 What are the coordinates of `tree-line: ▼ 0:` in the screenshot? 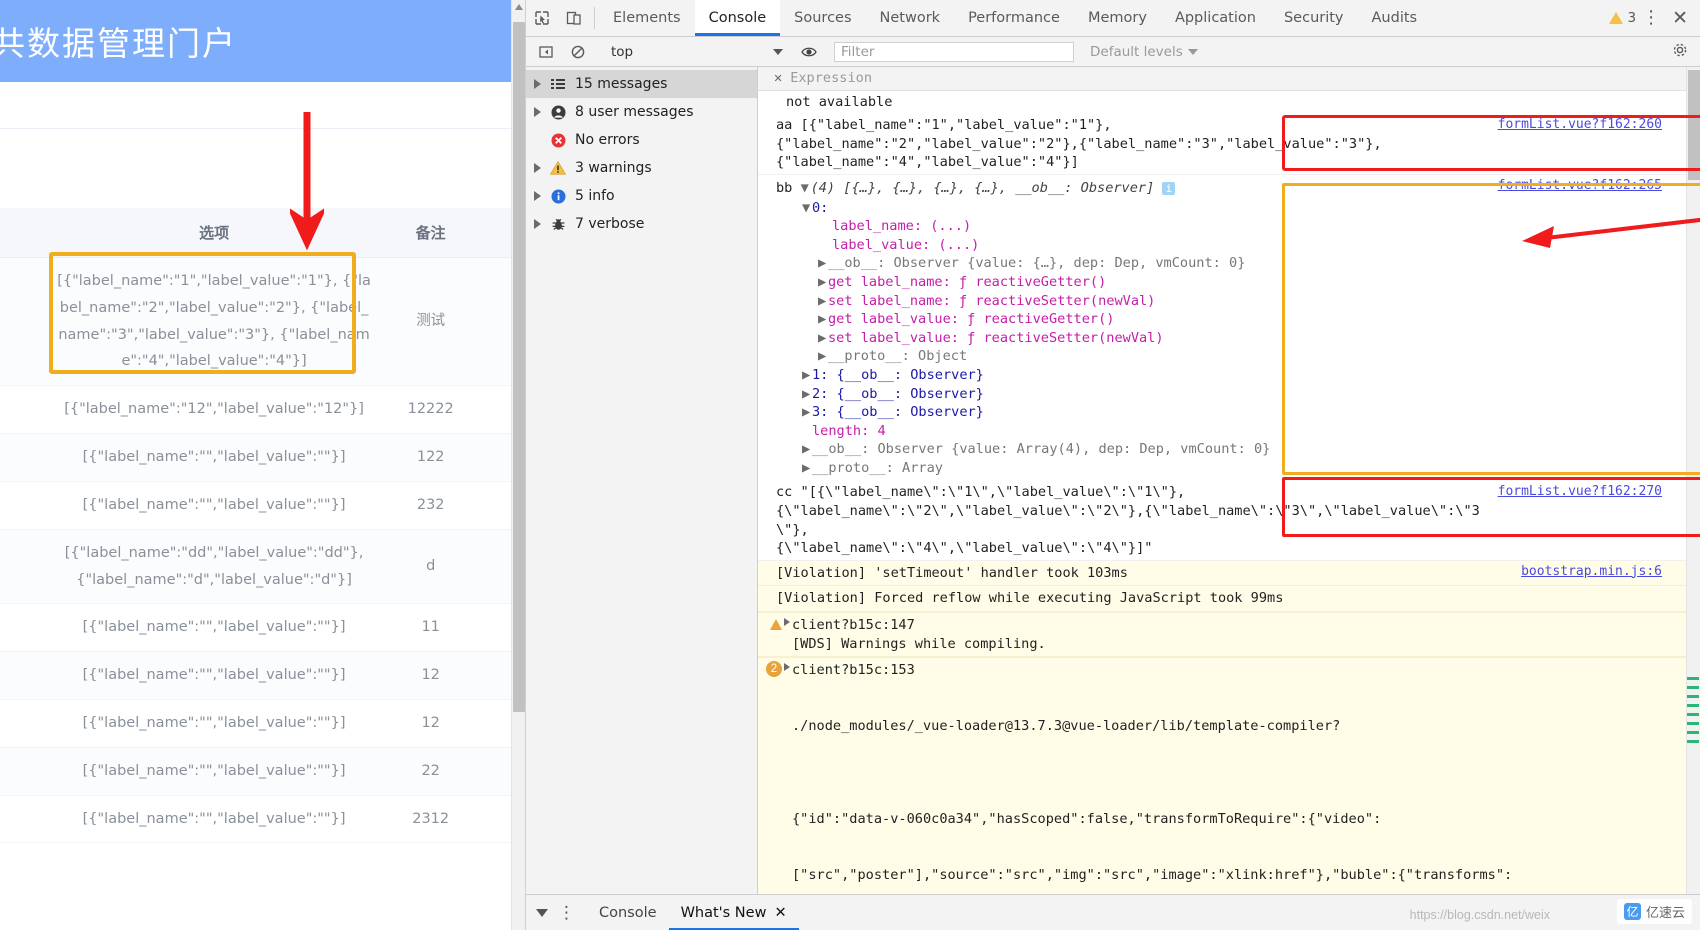 It's located at (1238, 208).